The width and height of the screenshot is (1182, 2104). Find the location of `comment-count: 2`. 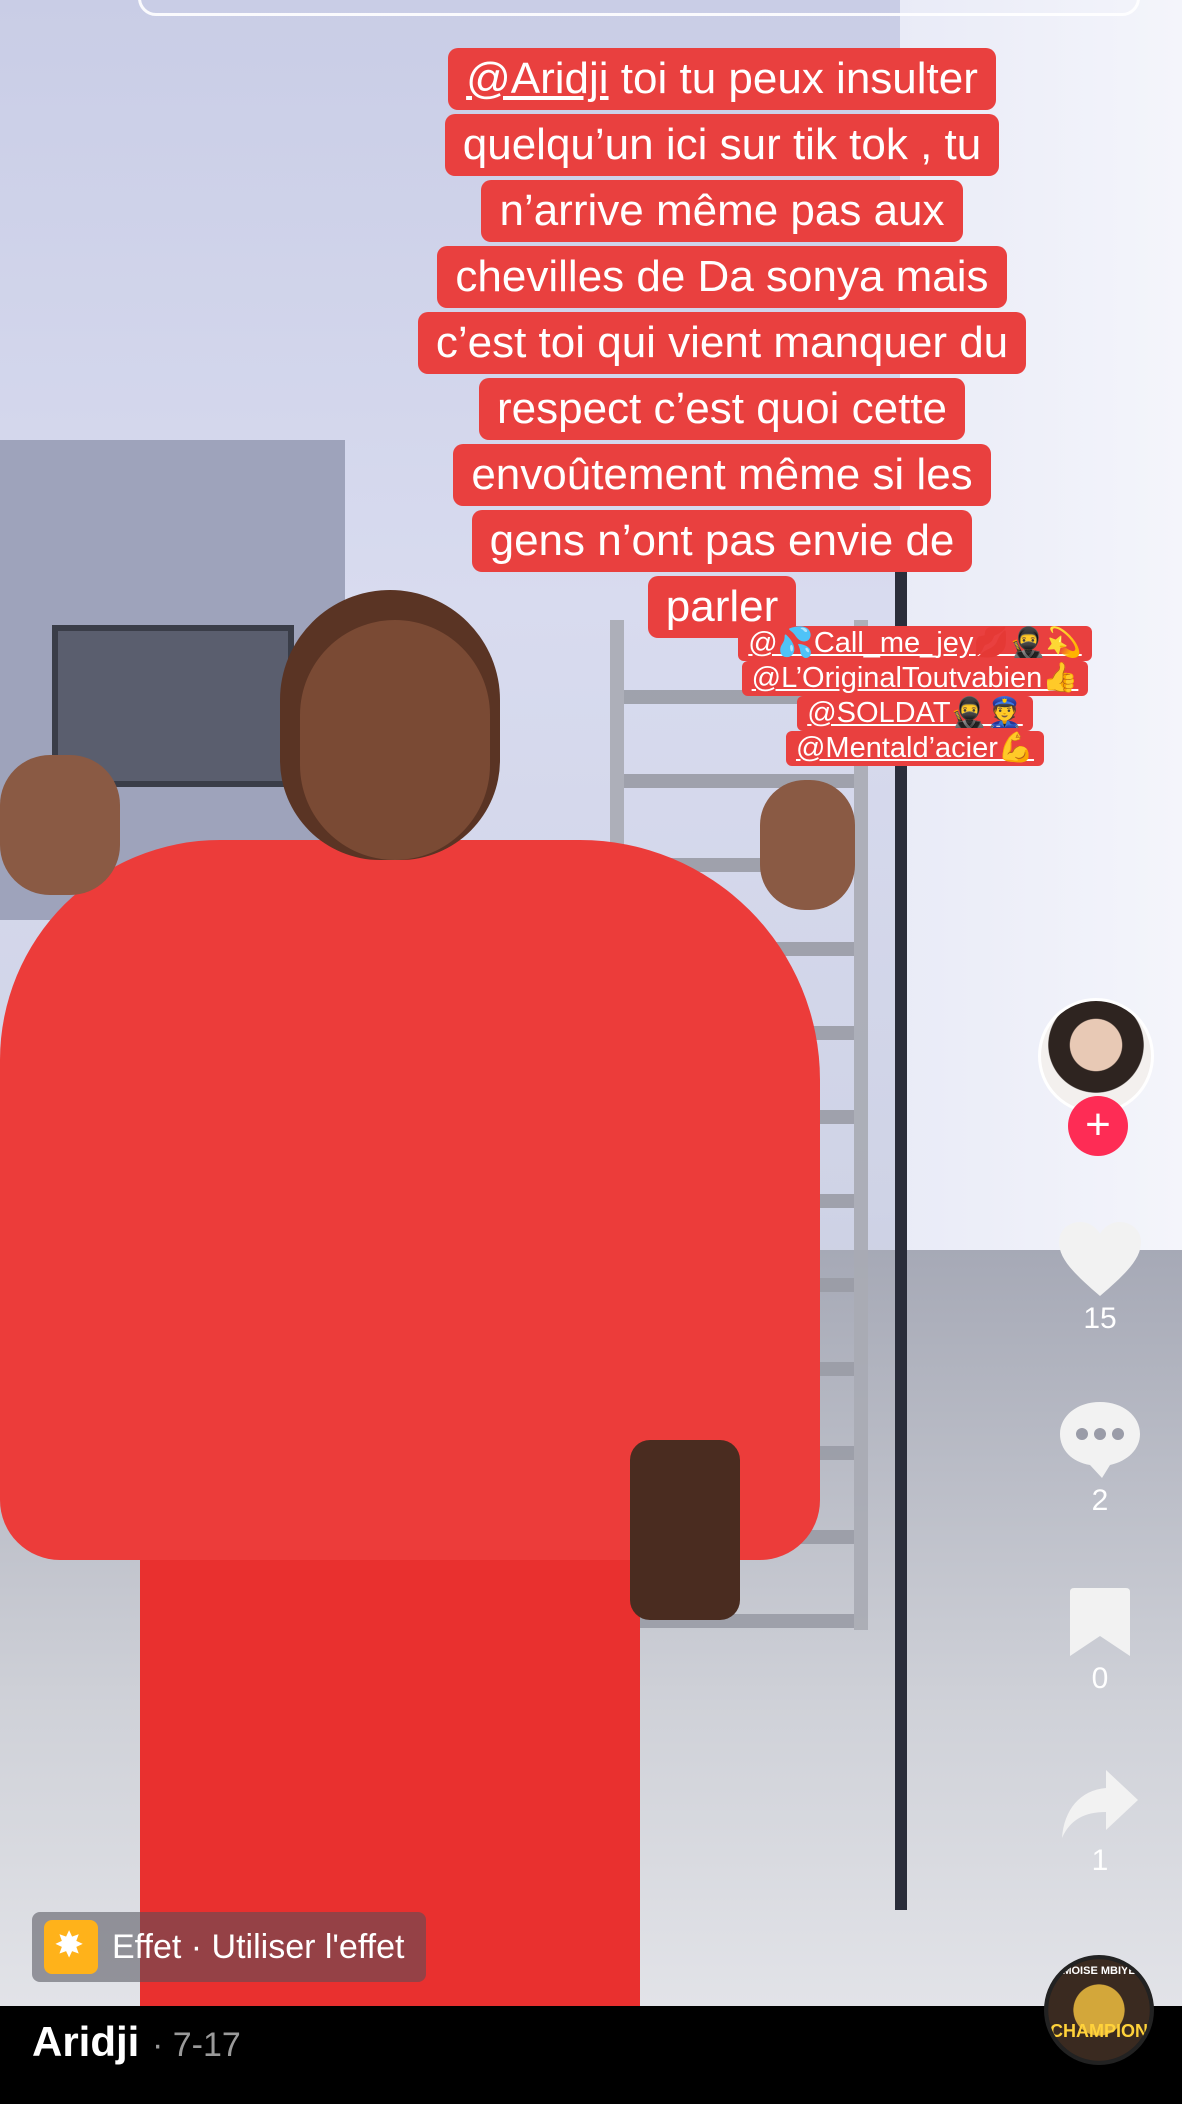

comment-count: 2 is located at coordinates (1100, 1500).